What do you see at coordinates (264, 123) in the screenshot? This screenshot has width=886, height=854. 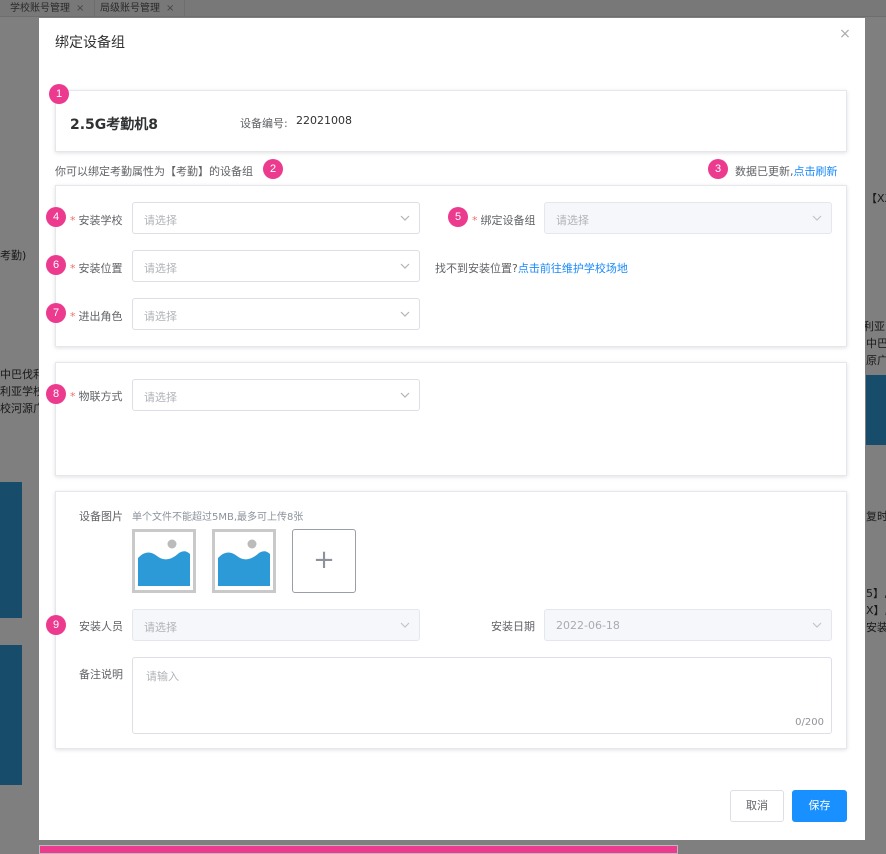 I see `device-code-label: 设备编号:` at bounding box center [264, 123].